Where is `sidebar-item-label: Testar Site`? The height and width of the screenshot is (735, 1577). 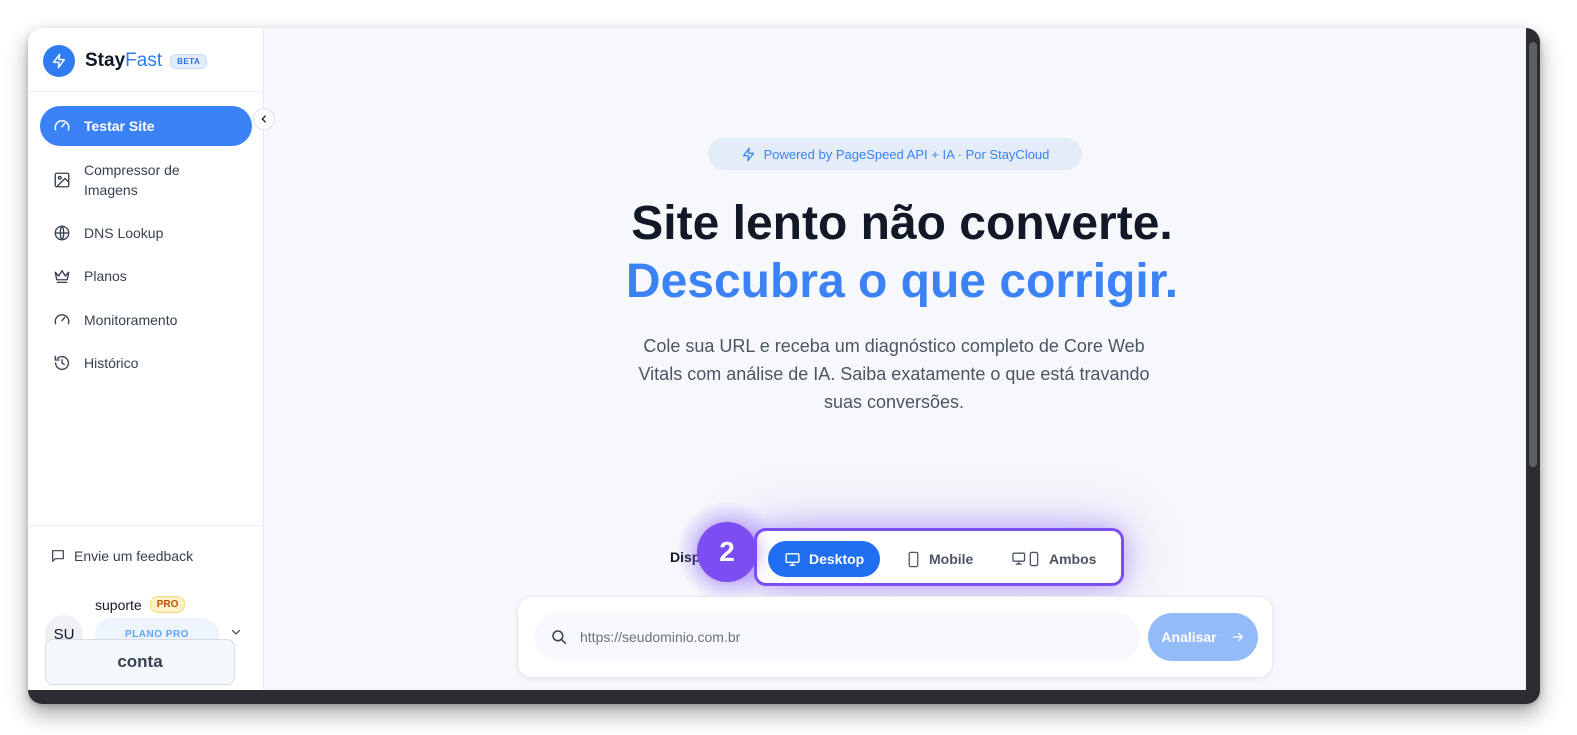 sidebar-item-label: Testar Site is located at coordinates (119, 126).